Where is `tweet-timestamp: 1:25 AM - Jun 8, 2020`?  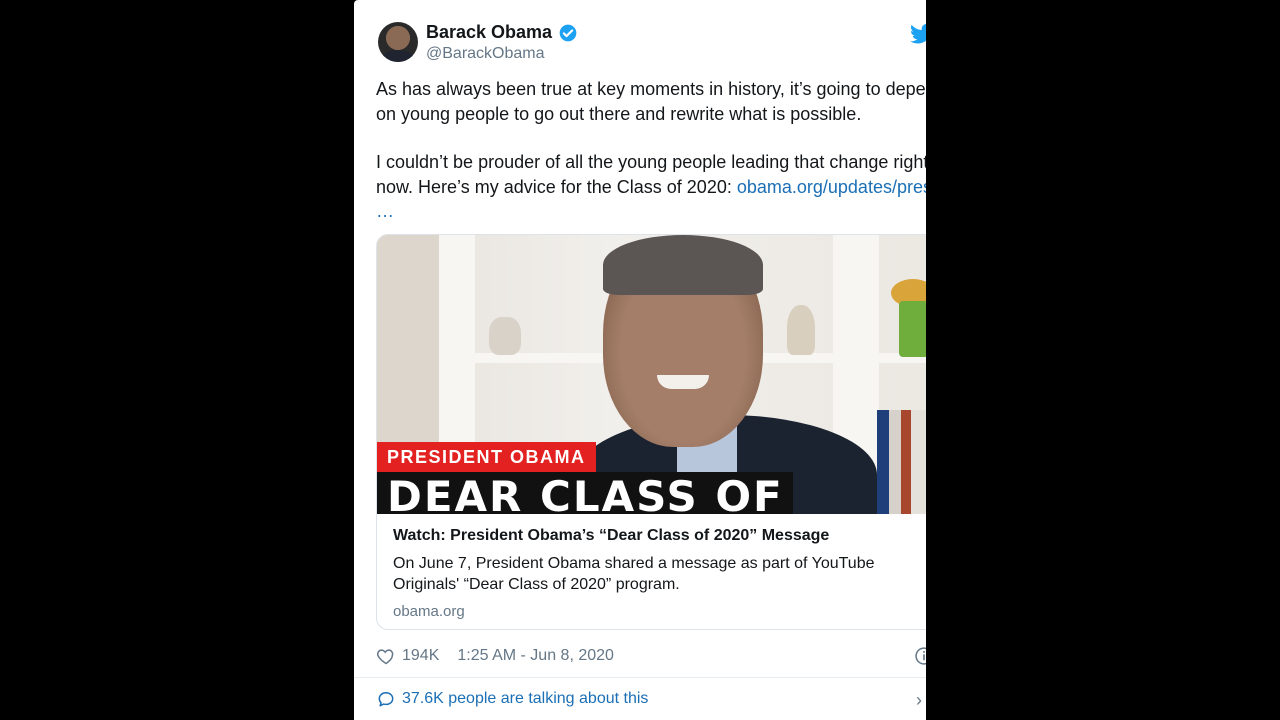 tweet-timestamp: 1:25 AM - Jun 8, 2020 is located at coordinates (535, 656).